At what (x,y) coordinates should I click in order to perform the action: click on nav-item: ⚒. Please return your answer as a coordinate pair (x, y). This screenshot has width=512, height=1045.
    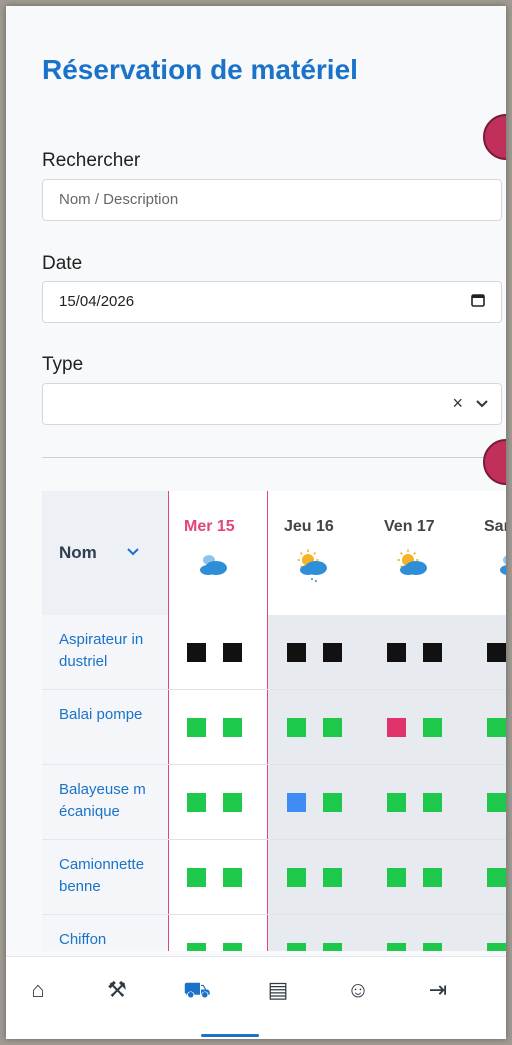
    Looking at the image, I should click on (117, 998).